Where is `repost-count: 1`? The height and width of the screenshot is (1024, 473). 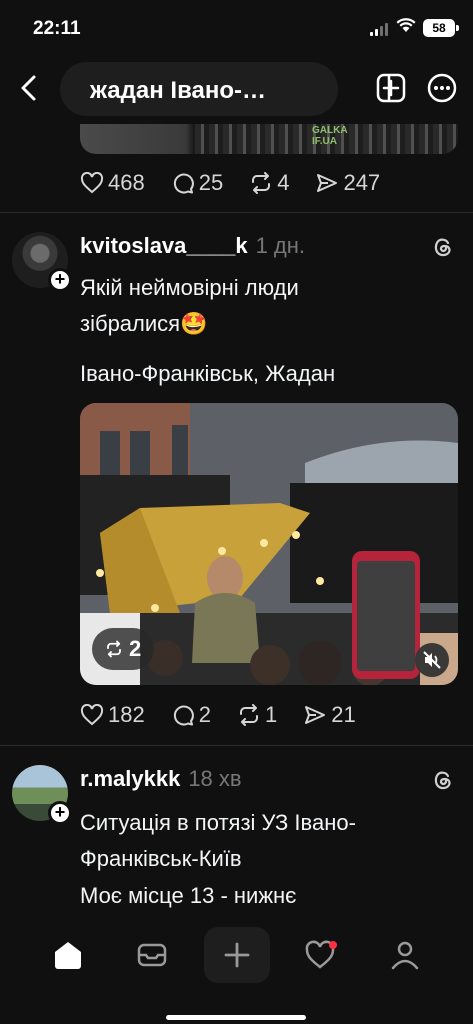 repost-count: 1 is located at coordinates (271, 714).